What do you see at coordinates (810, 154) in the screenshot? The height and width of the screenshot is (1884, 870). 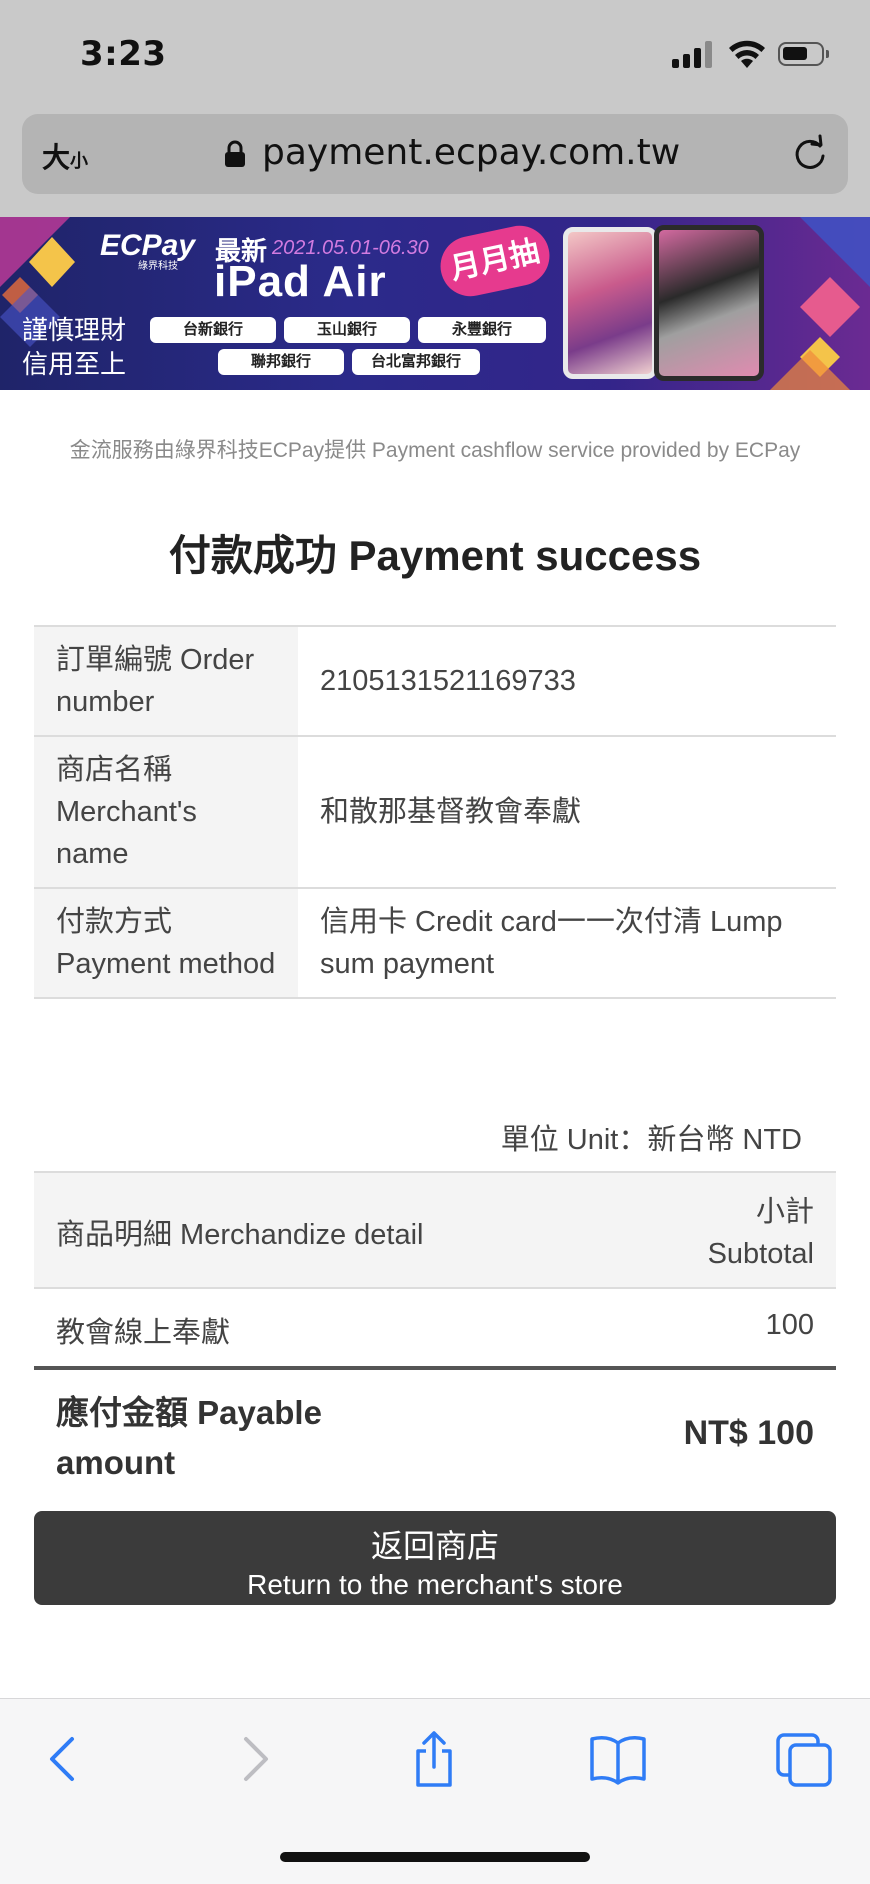 I see `reload-icon` at bounding box center [810, 154].